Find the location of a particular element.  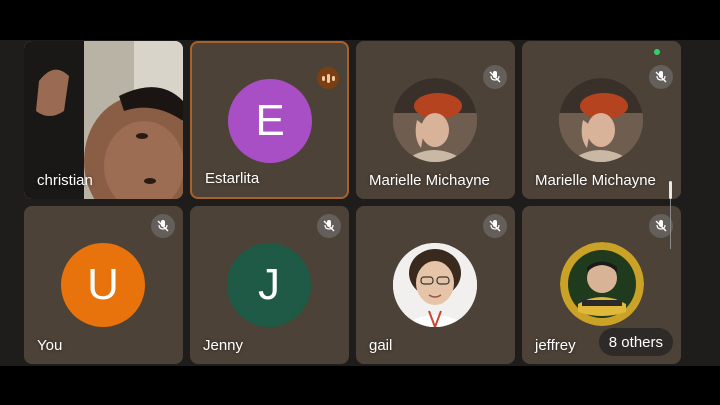

scrollbar-track is located at coordinates (670, 224).